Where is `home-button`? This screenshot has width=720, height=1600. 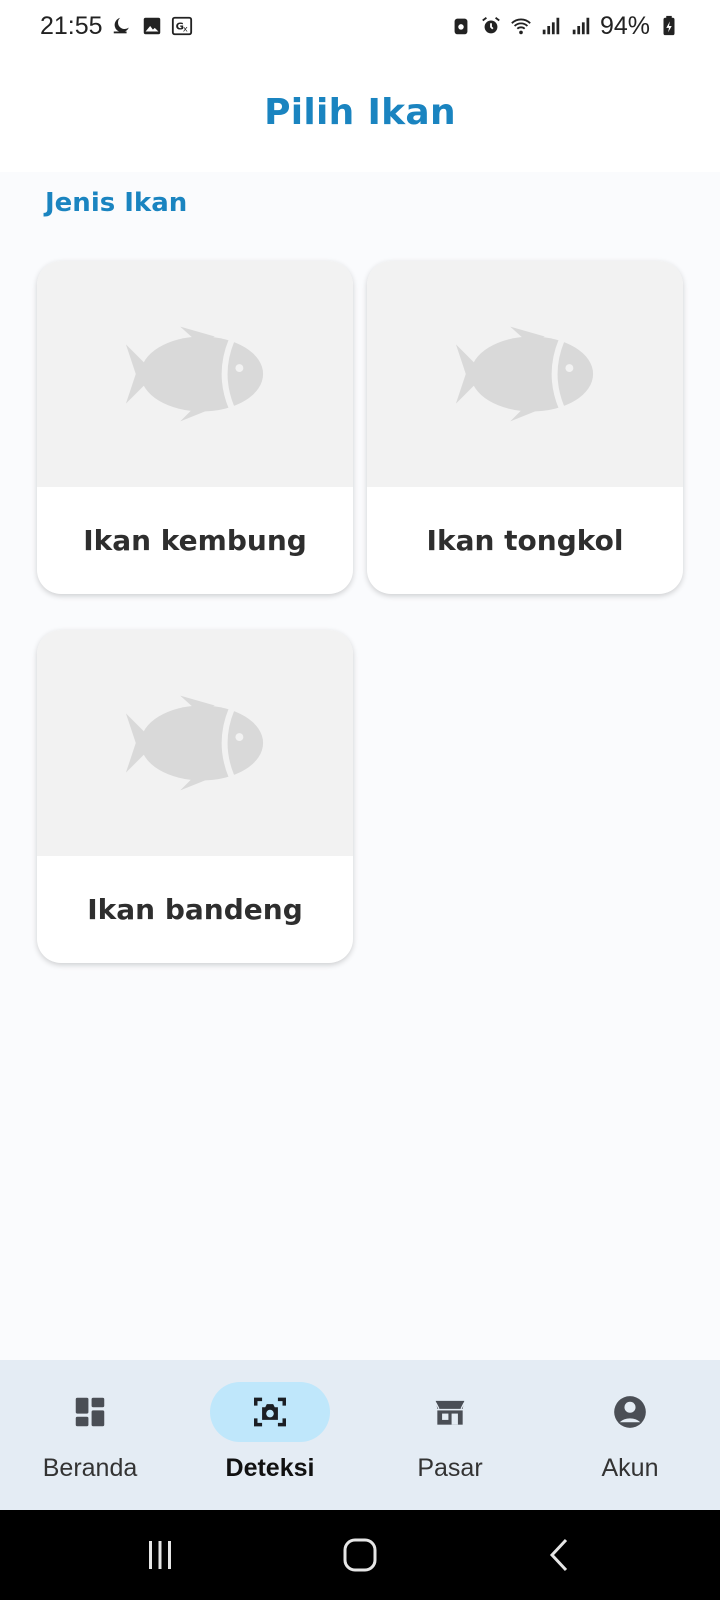
home-button is located at coordinates (360, 1555).